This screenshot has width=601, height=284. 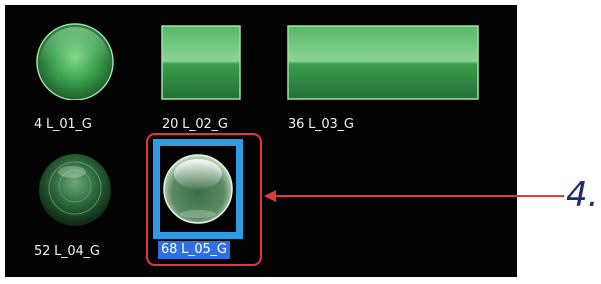 I want to click on thumbnail-label: 20 L_02_G, so click(x=195, y=124).